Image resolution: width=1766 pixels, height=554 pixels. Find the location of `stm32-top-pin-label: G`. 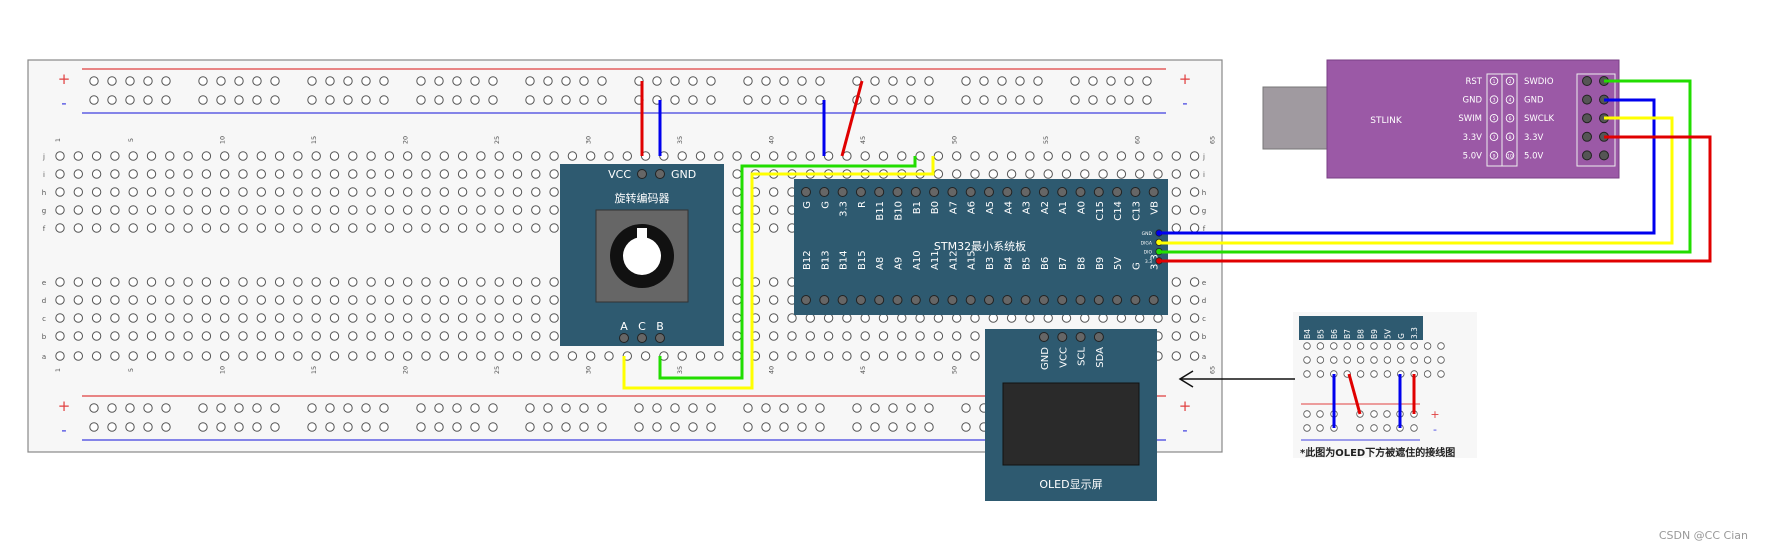

stm32-top-pin-label: G is located at coordinates (825, 205).